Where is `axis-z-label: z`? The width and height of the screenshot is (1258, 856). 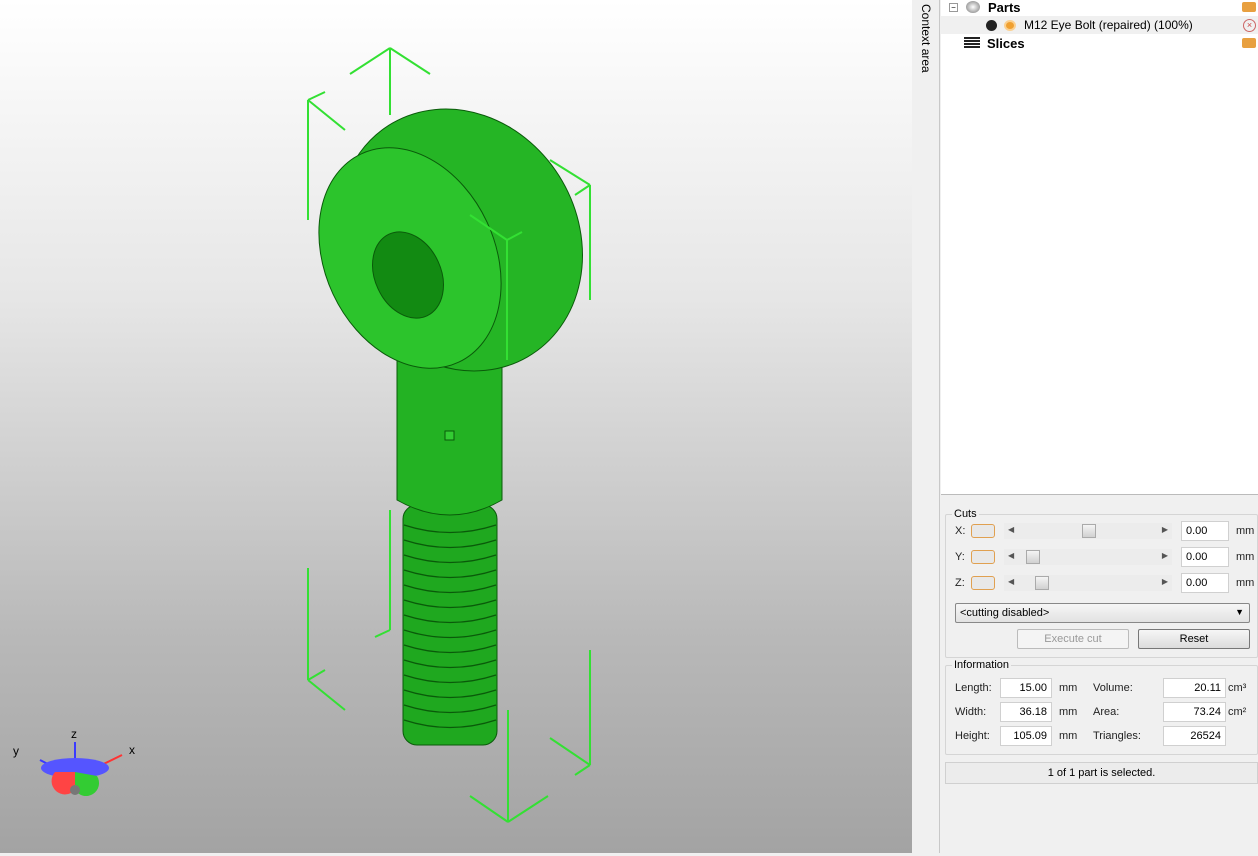 axis-z-label: z is located at coordinates (74, 734).